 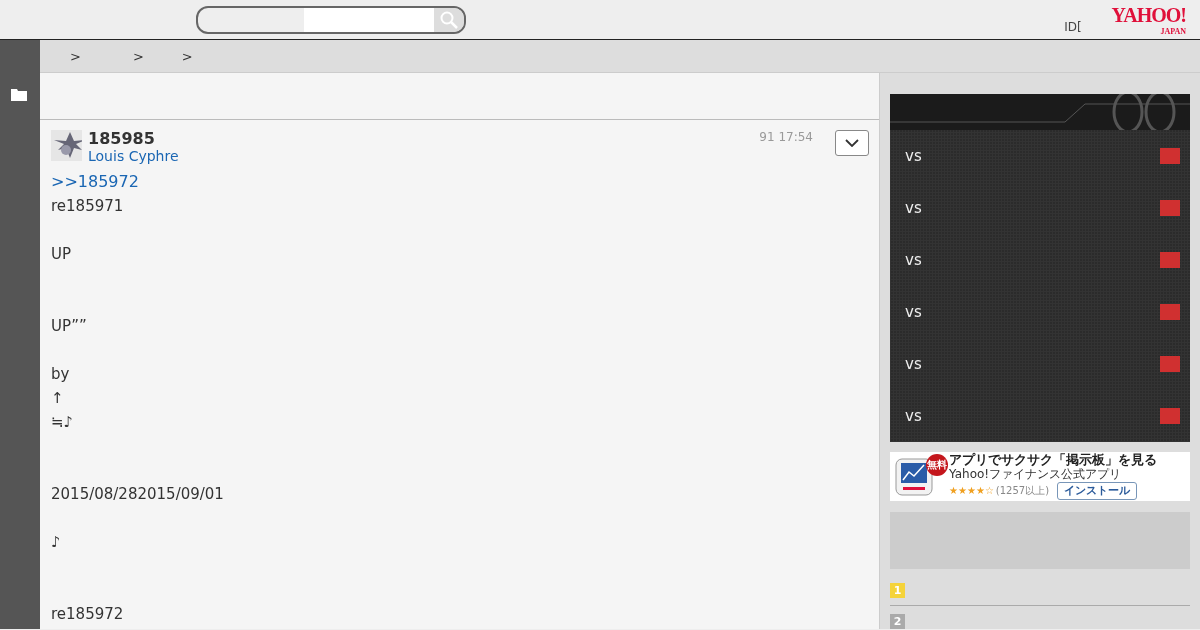 I want to click on site-logo: YAHOO! JAPAN, so click(x=1148, y=19).